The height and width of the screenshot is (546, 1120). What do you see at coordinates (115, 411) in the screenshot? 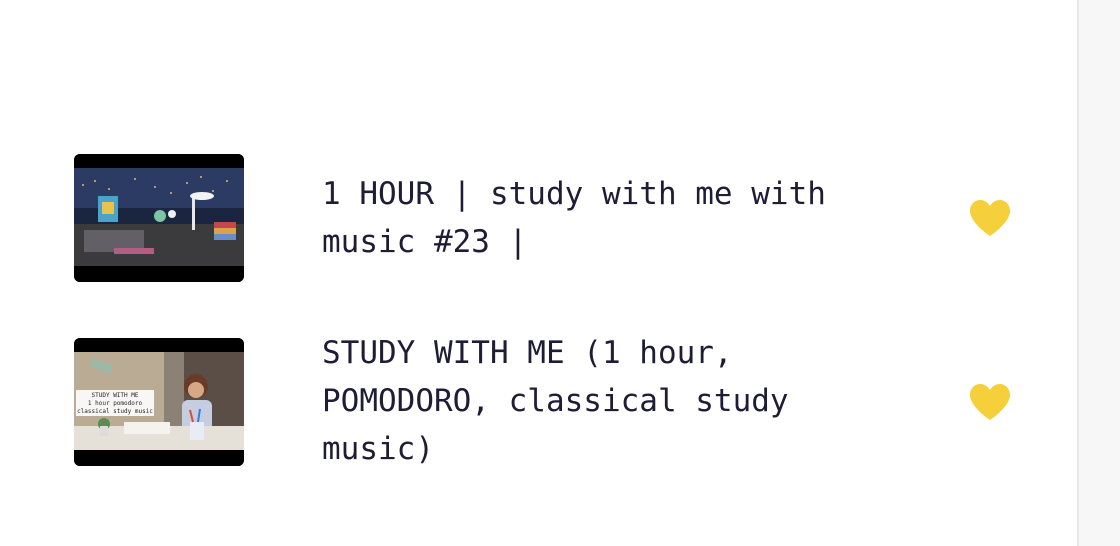
I see `thumbnail-caption: classical study music` at bounding box center [115, 411].